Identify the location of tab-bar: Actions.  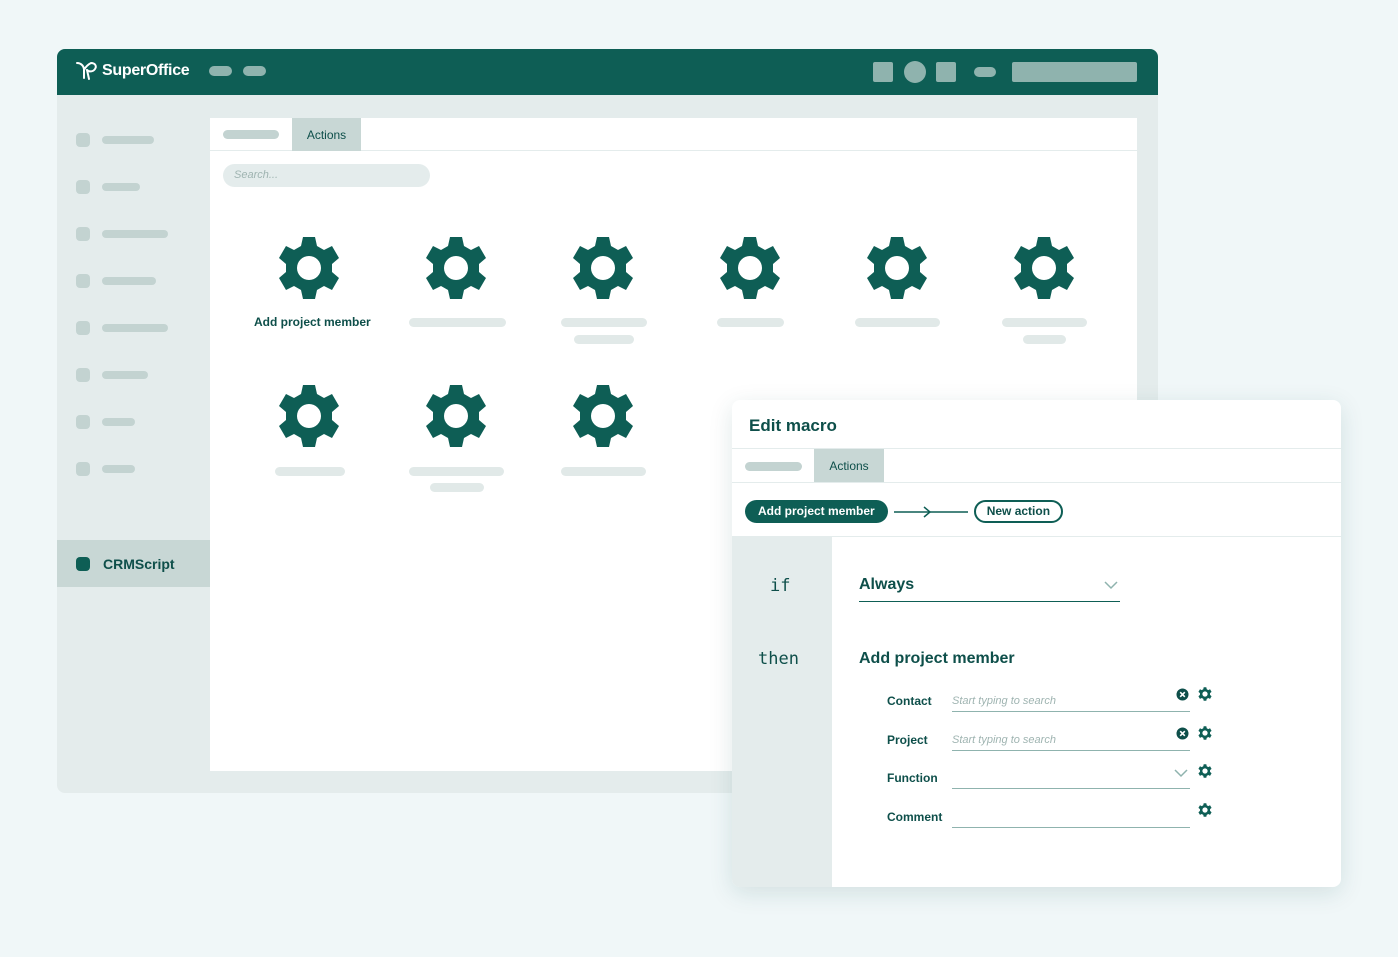
(673, 134).